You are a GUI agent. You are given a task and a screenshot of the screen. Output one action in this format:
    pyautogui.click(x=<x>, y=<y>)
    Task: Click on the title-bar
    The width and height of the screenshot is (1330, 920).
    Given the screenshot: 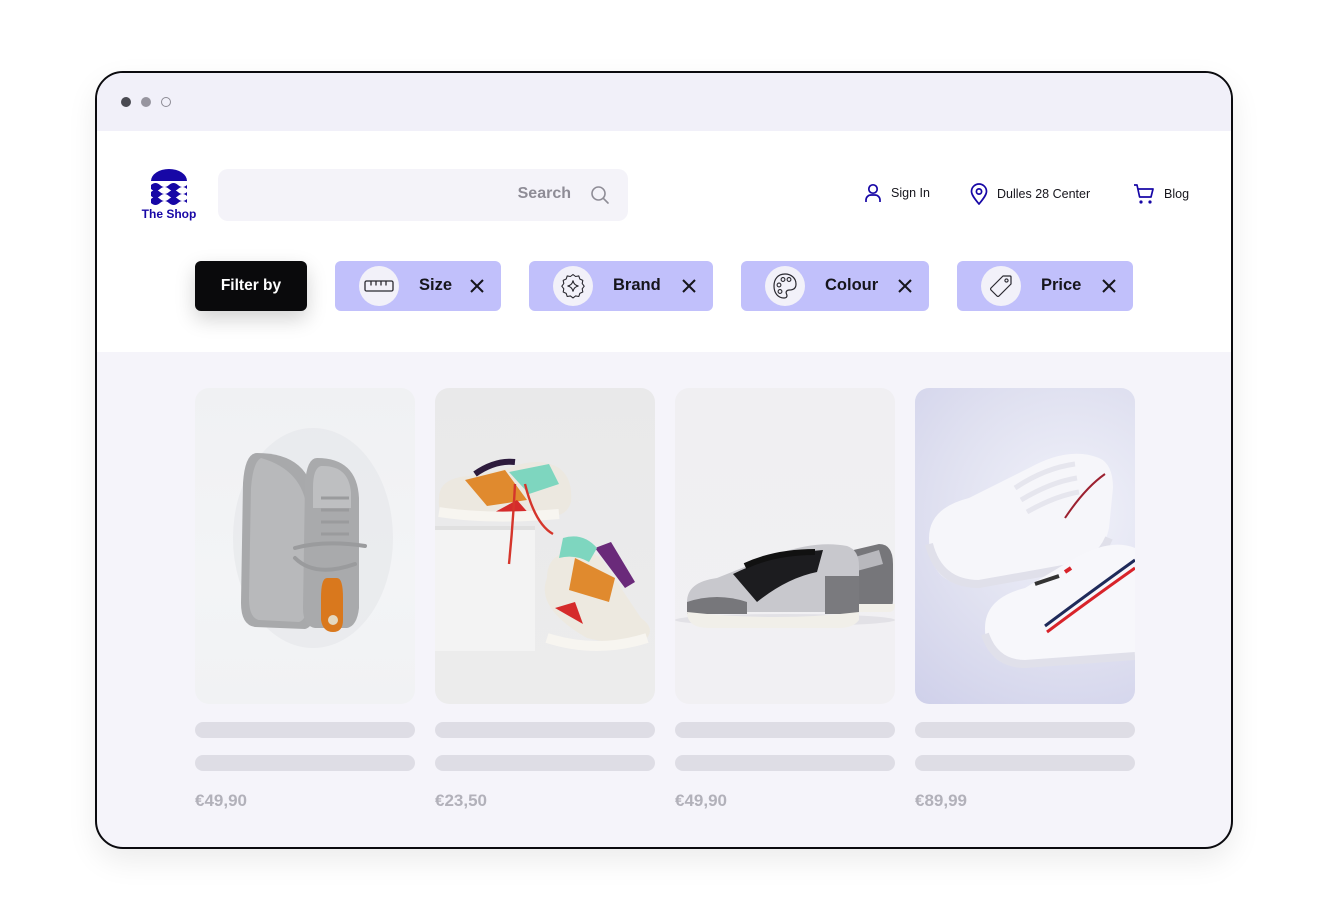 What is the action you would take?
    pyautogui.click(x=664, y=102)
    